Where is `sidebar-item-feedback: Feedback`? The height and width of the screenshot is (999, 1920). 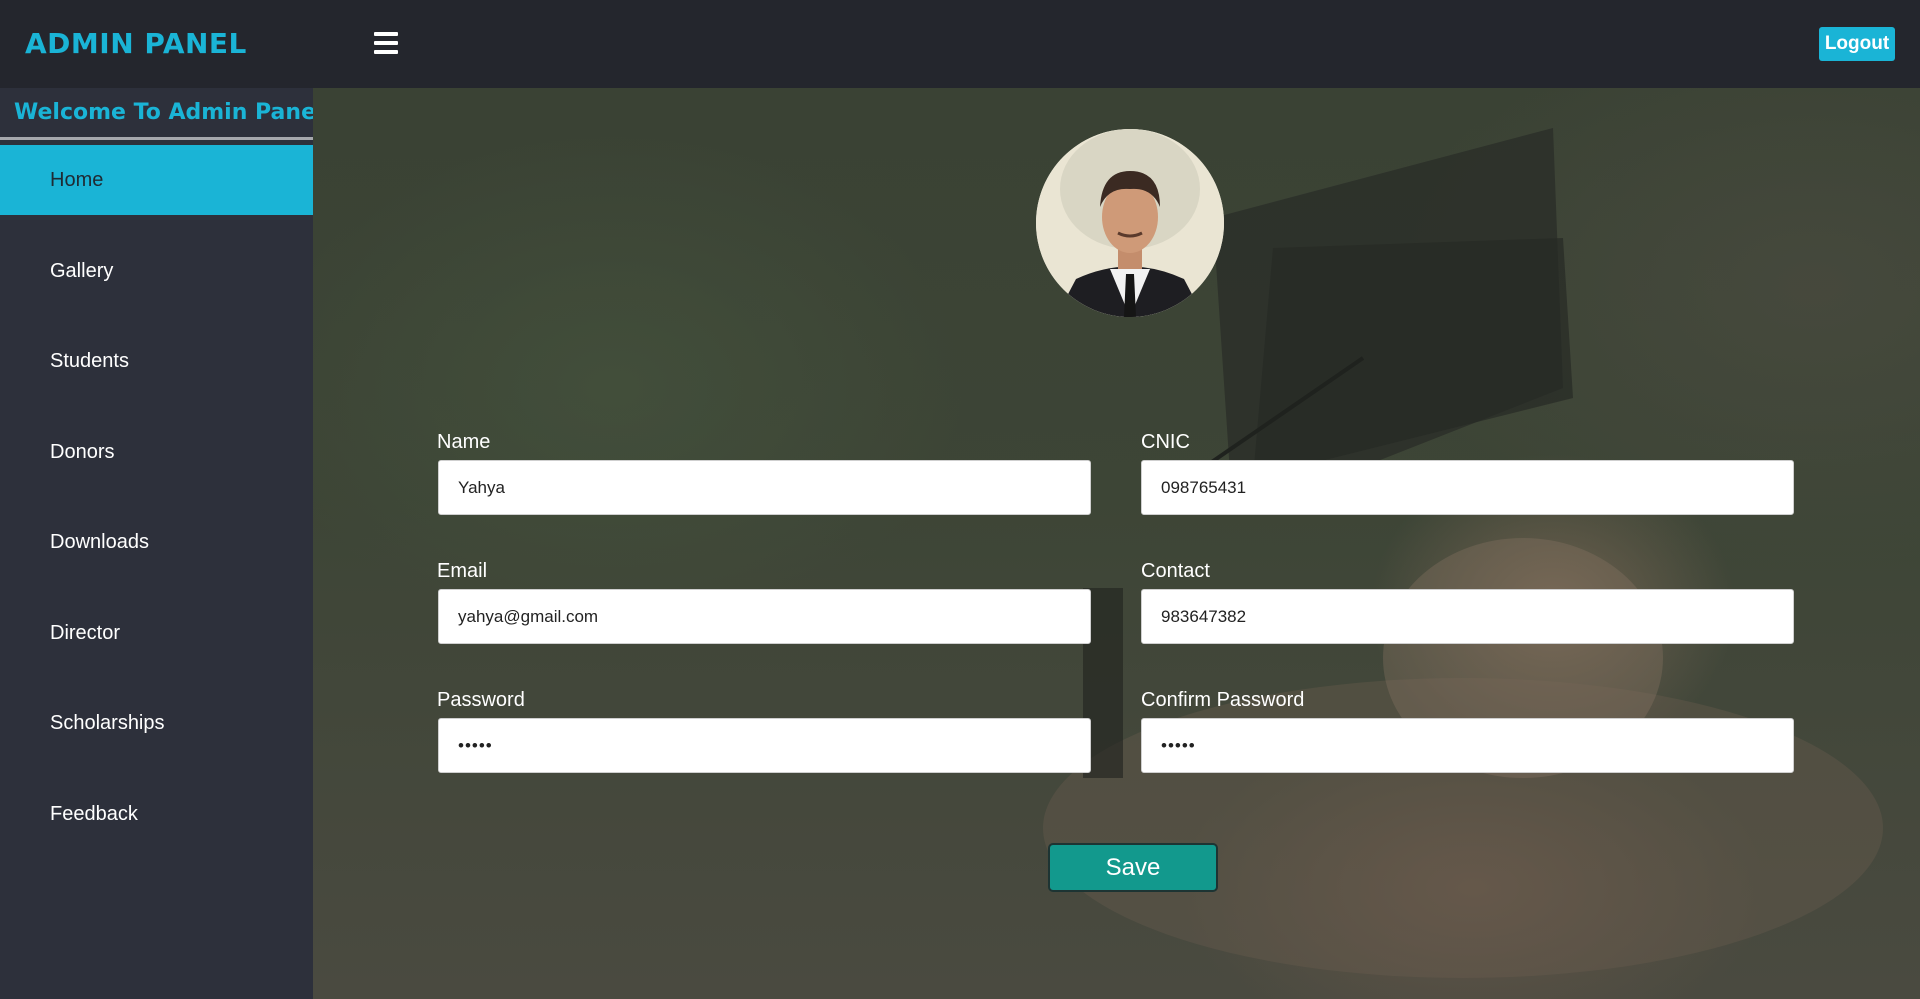 sidebar-item-feedback: Feedback is located at coordinates (156, 814).